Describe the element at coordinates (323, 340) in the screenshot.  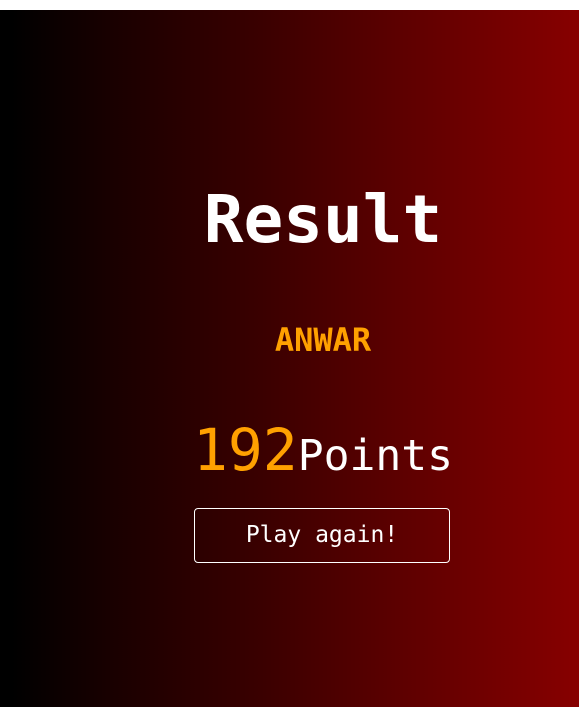
I see `player-name: ANWAR` at that location.